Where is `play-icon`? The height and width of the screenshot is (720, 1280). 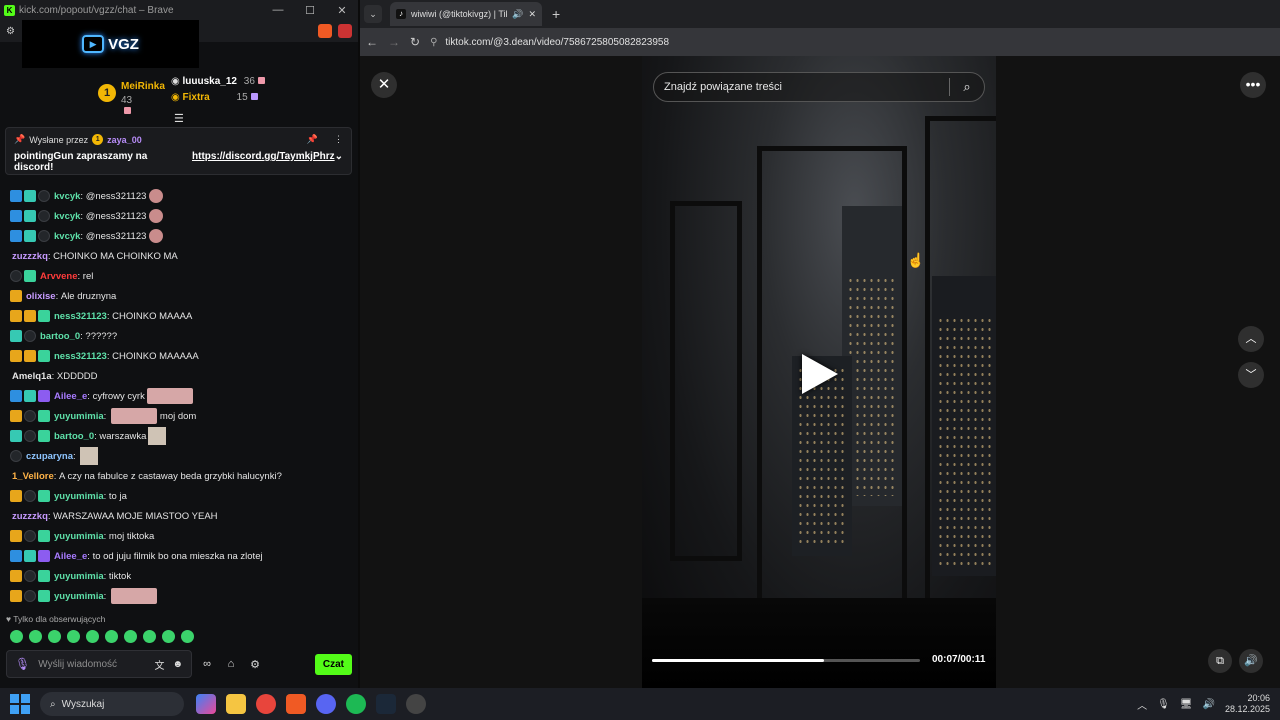 play-icon is located at coordinates (820, 374).